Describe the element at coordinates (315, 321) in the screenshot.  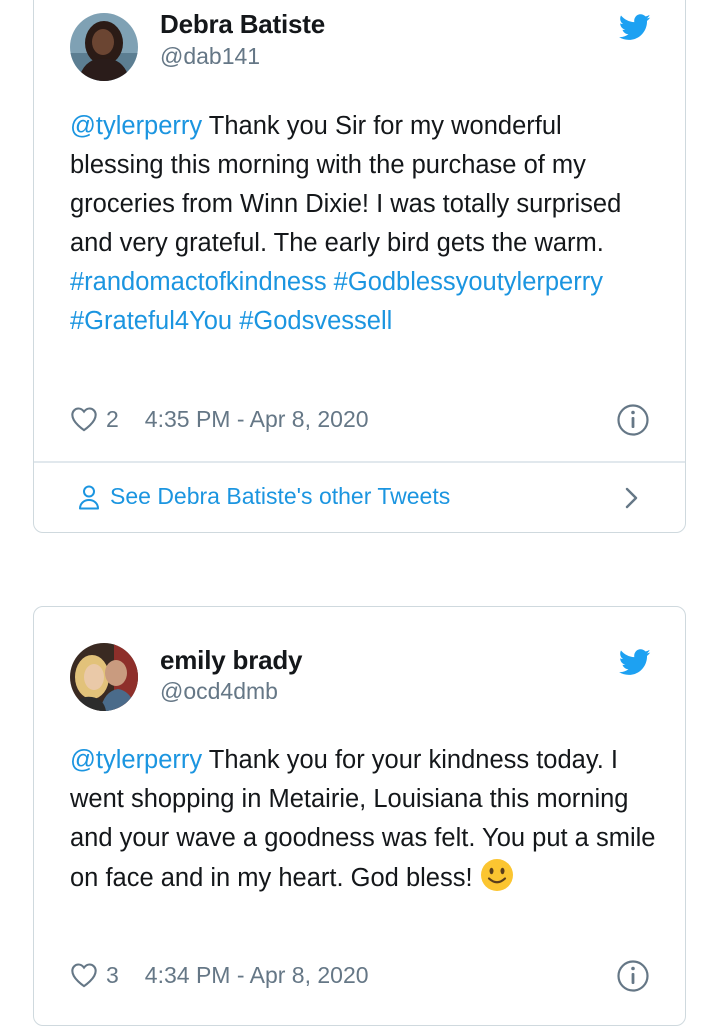
I see `hashtag-link: #Godsvessell` at that location.